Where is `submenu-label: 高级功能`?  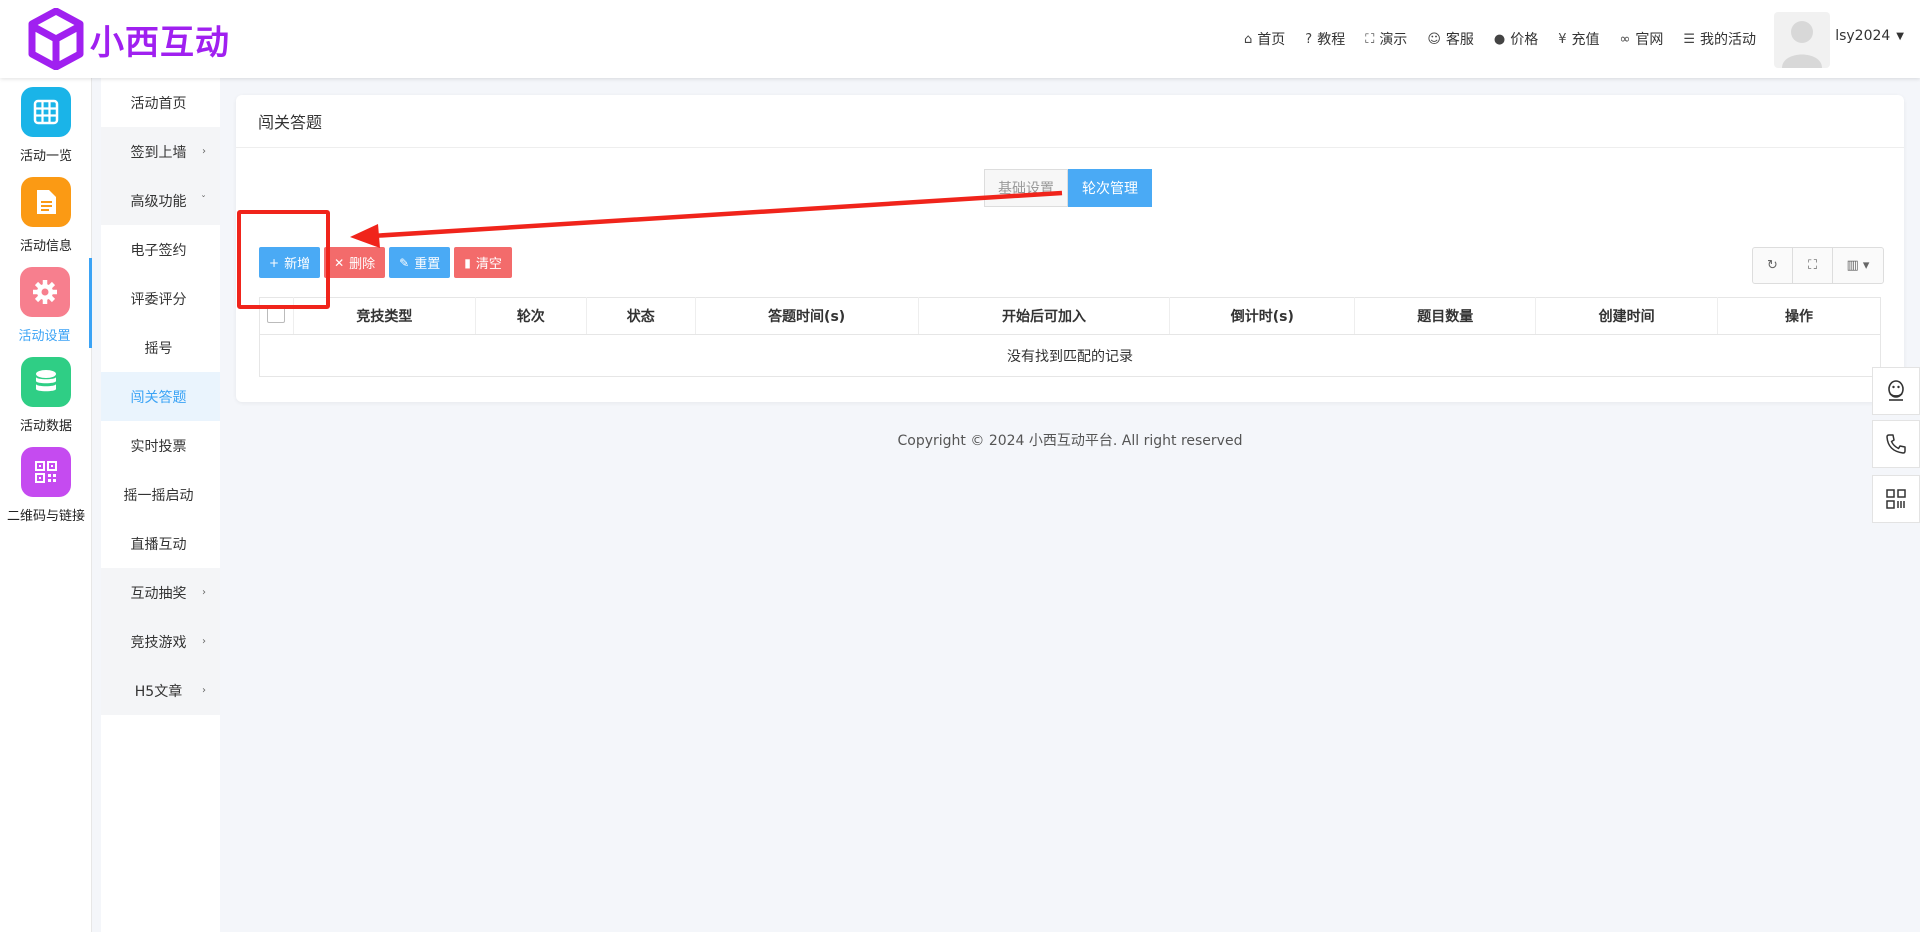
submenu-label: 高级功能 is located at coordinates (158, 201).